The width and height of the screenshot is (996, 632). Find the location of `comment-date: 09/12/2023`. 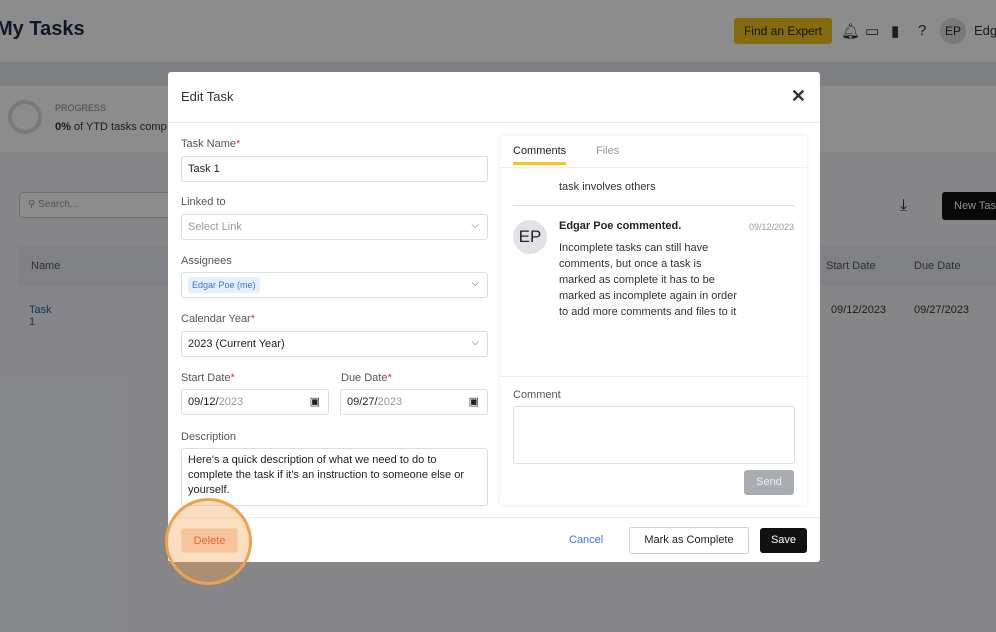

comment-date: 09/12/2023 is located at coordinates (771, 227).